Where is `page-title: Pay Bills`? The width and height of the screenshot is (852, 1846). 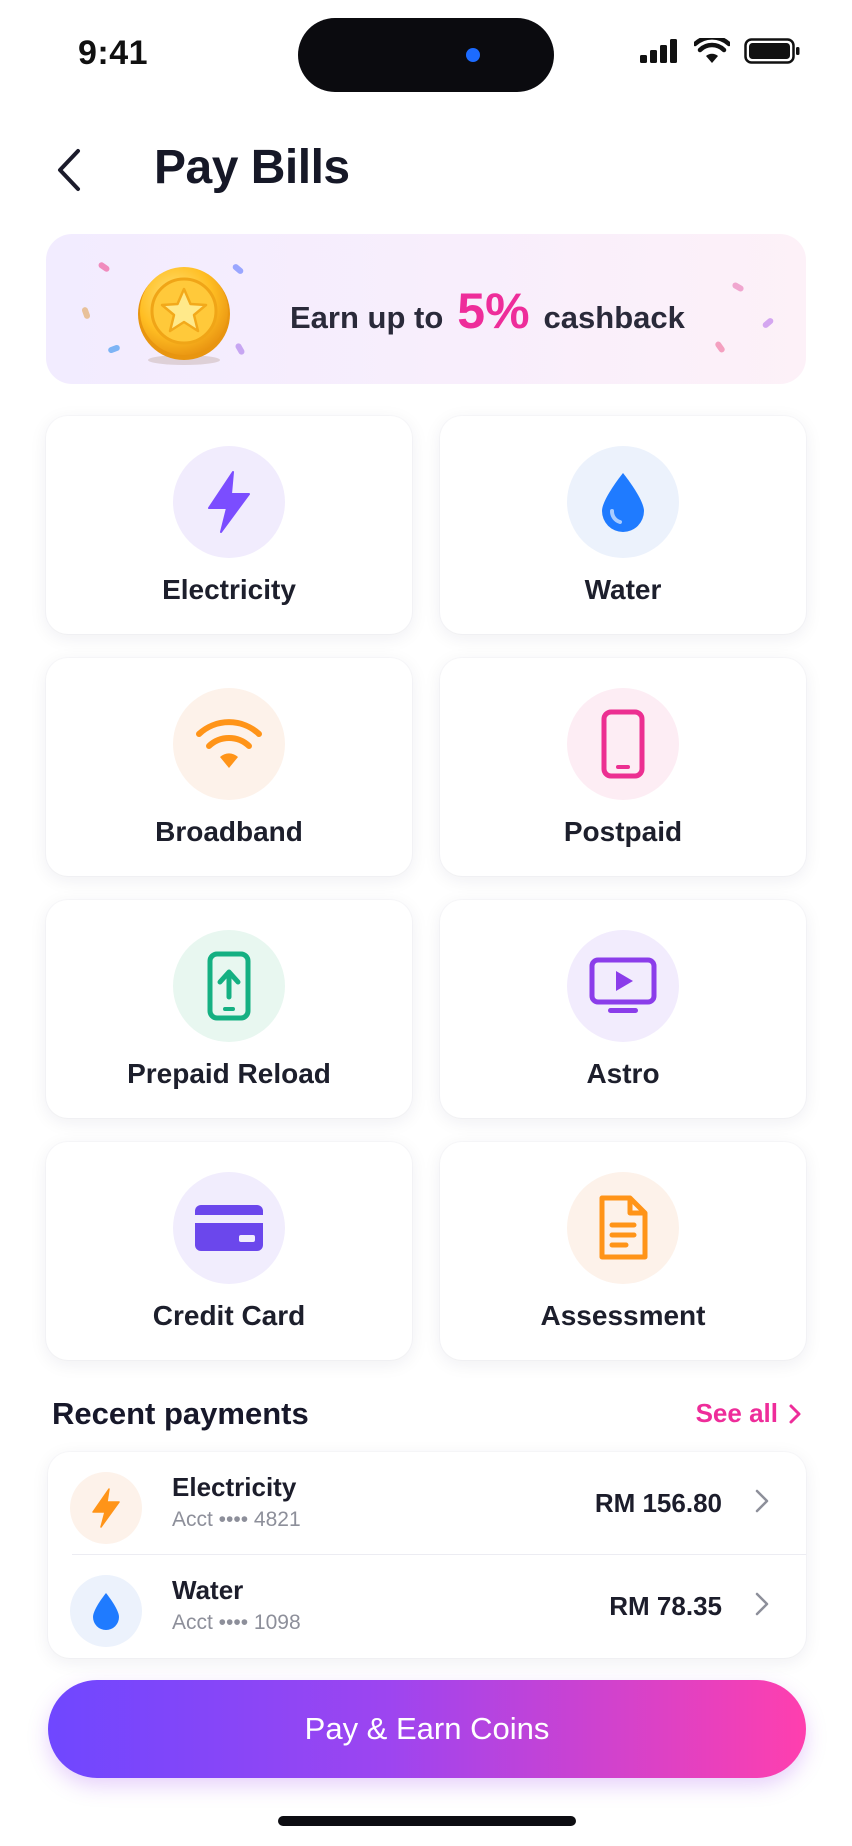
page-title: Pay Bills is located at coordinates (252, 167).